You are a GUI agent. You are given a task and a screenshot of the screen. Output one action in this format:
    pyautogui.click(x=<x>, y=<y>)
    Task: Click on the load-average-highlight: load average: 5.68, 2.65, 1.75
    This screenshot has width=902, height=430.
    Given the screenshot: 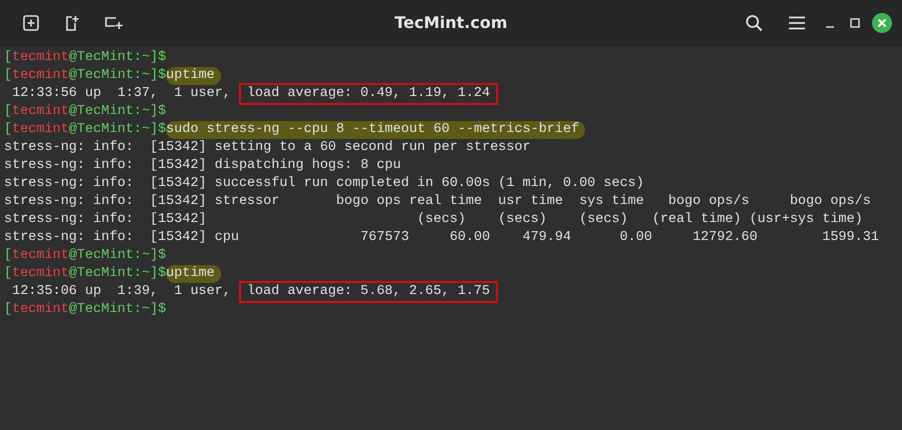 What is the action you would take?
    pyautogui.click(x=368, y=292)
    